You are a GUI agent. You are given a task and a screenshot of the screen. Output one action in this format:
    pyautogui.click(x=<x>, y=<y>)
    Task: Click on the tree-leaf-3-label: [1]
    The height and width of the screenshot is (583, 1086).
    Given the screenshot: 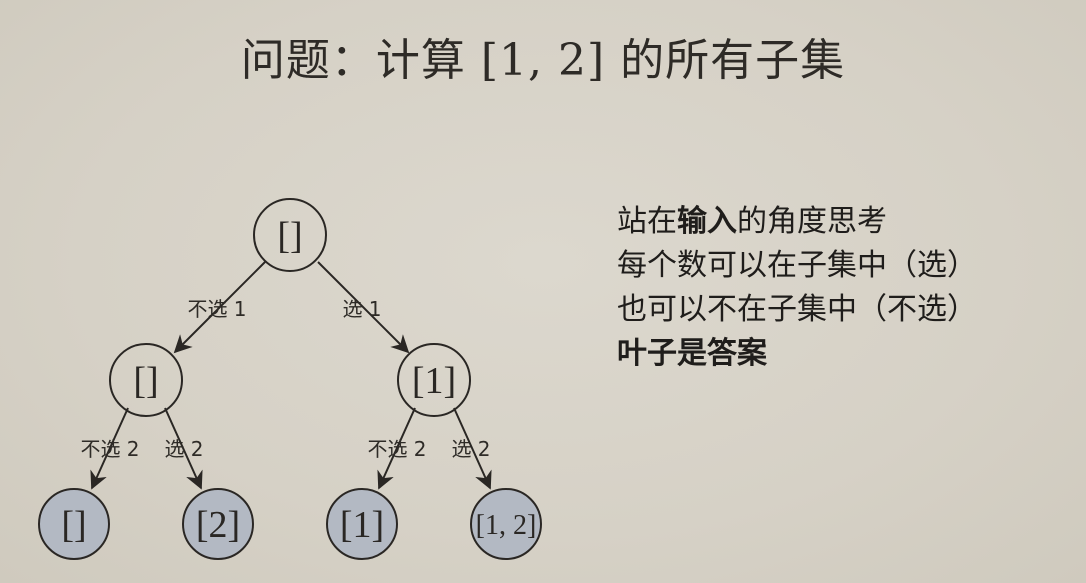 What is the action you would take?
    pyautogui.click(x=362, y=525)
    